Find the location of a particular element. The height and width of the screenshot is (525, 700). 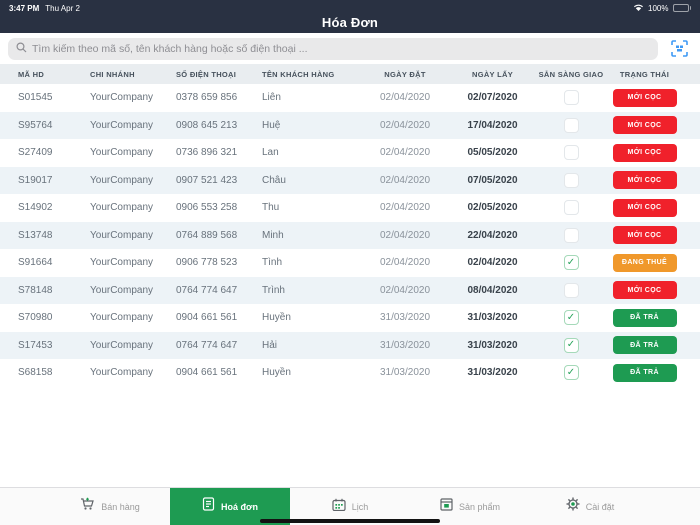

cell-invoice-id: S78148 is located at coordinates (35, 290).